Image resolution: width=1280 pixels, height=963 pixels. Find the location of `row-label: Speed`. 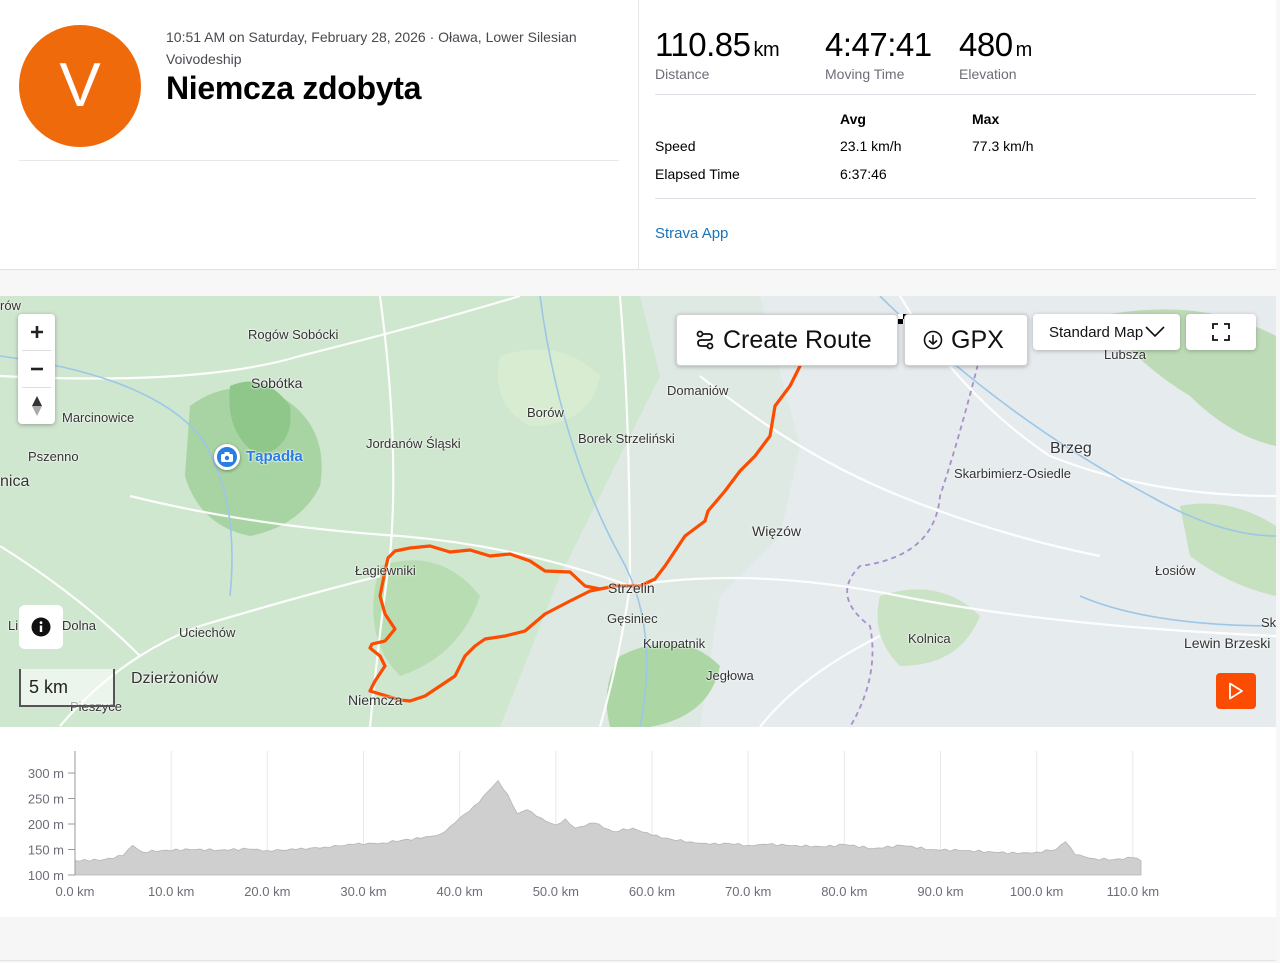

row-label: Speed is located at coordinates (675, 146).